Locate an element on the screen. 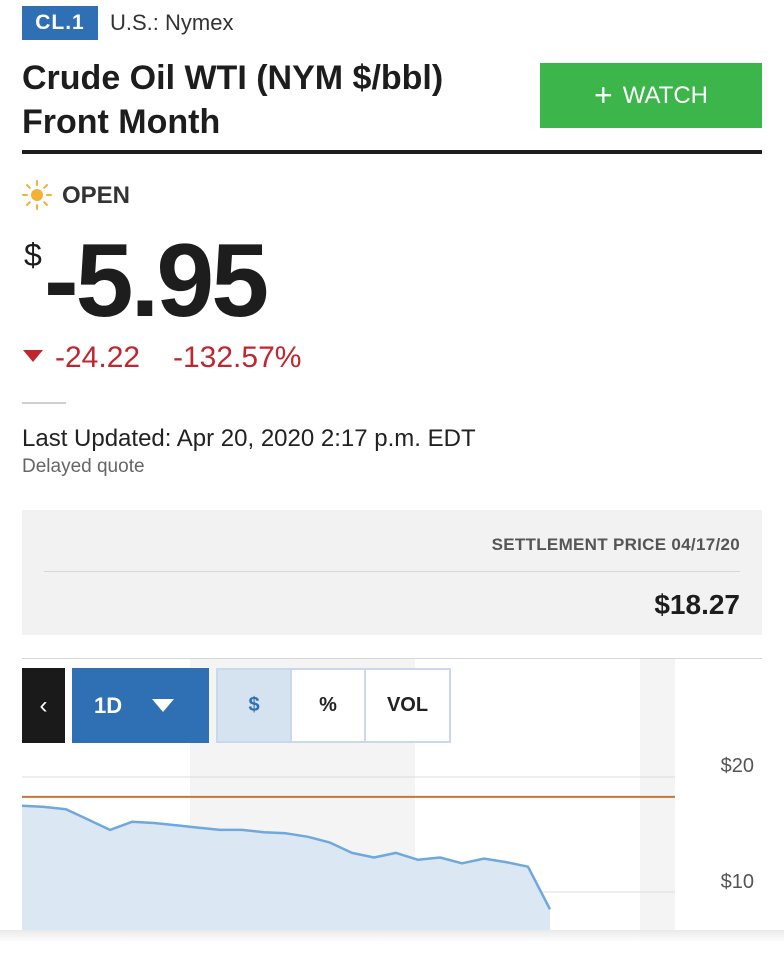 Image resolution: width=784 pixels, height=960 pixels. chart-back-button: ‹ is located at coordinates (43, 705).